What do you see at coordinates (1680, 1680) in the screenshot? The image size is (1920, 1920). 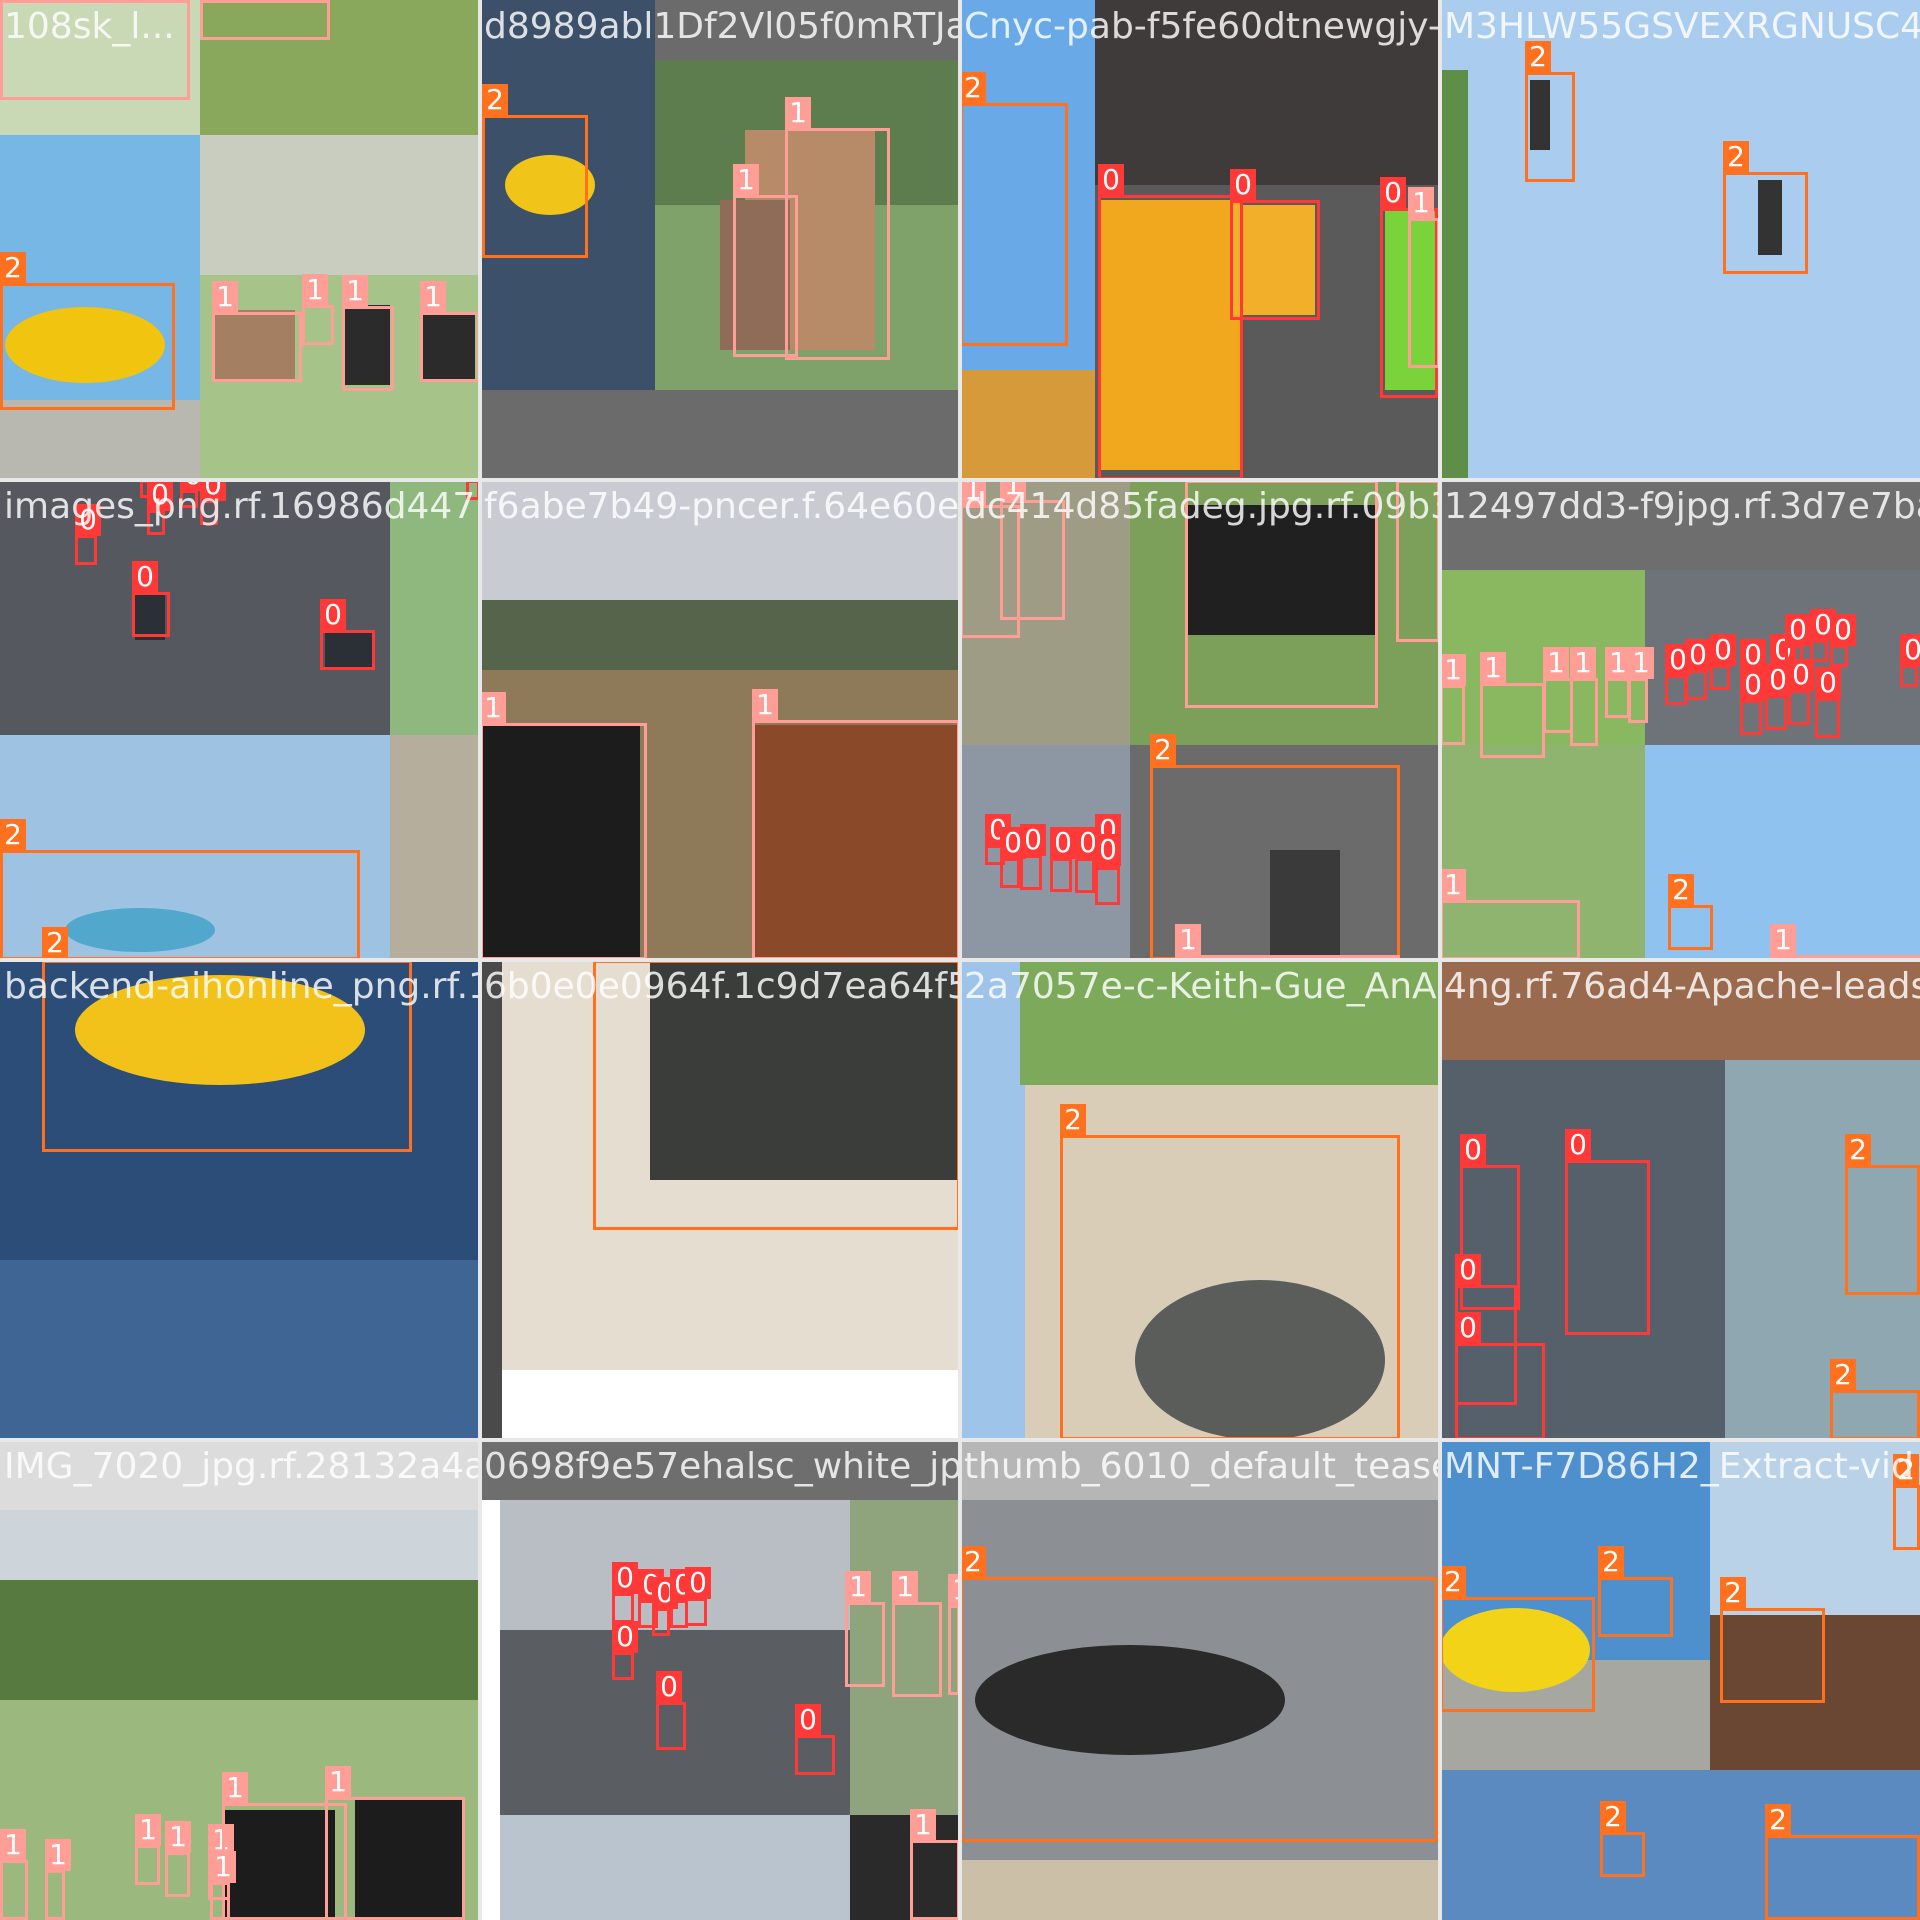 I see `tile-r4c4: 2 2 2 2 2 2 MNT-F7D86H2_Extract-vid` at bounding box center [1680, 1680].